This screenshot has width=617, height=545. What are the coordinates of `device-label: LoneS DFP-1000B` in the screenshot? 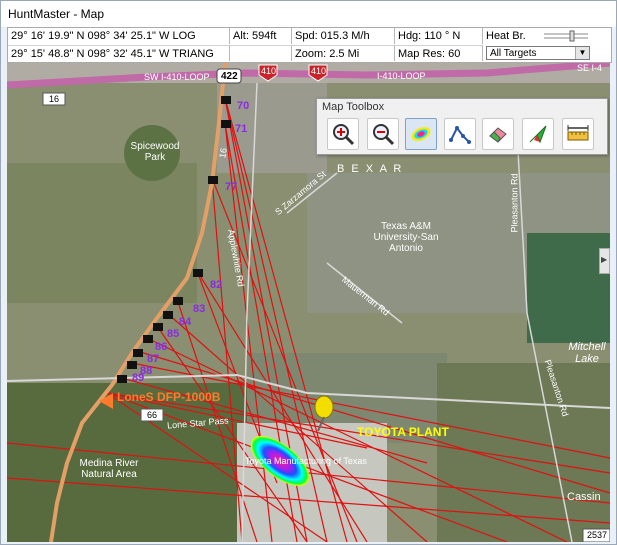 It's located at (169, 397).